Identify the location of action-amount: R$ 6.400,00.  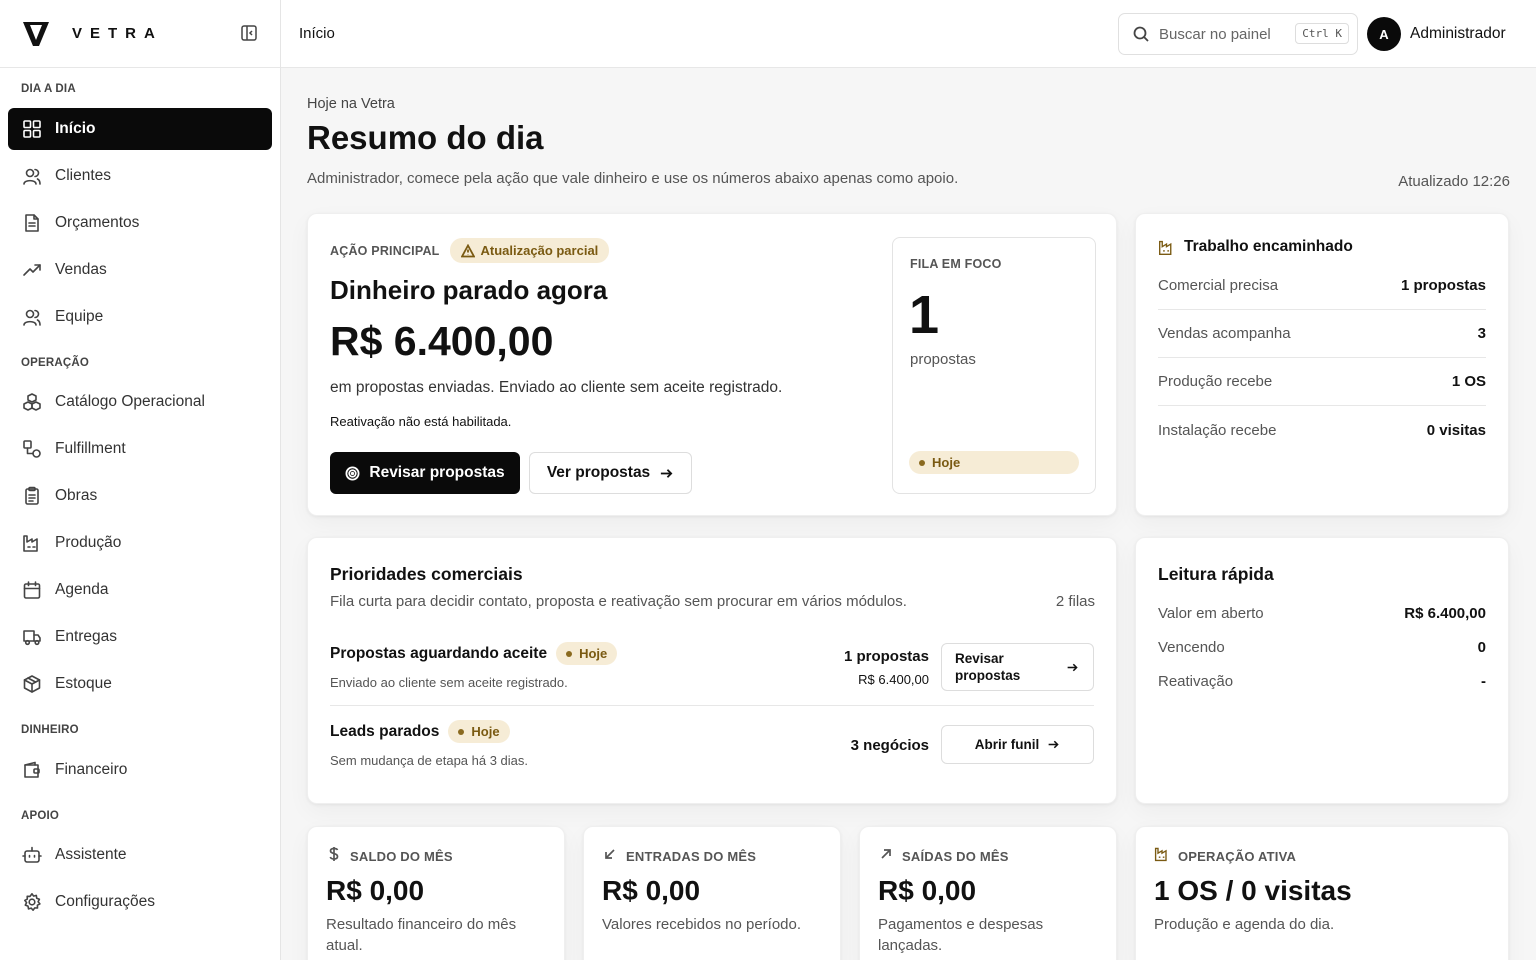
(442, 341).